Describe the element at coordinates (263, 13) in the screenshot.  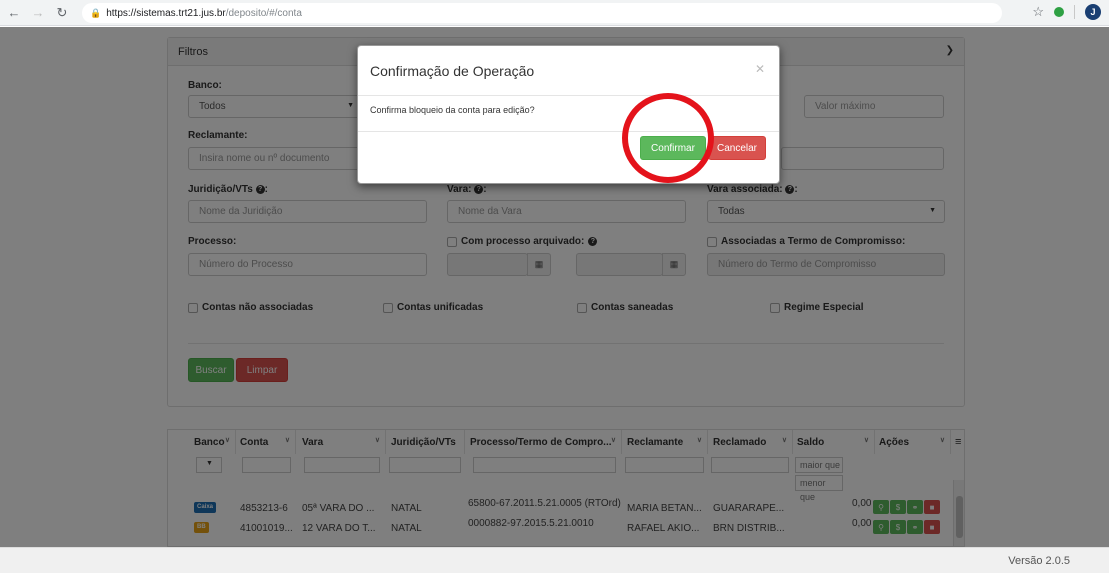
I see `url-path: /deposito/#/conta` at that location.